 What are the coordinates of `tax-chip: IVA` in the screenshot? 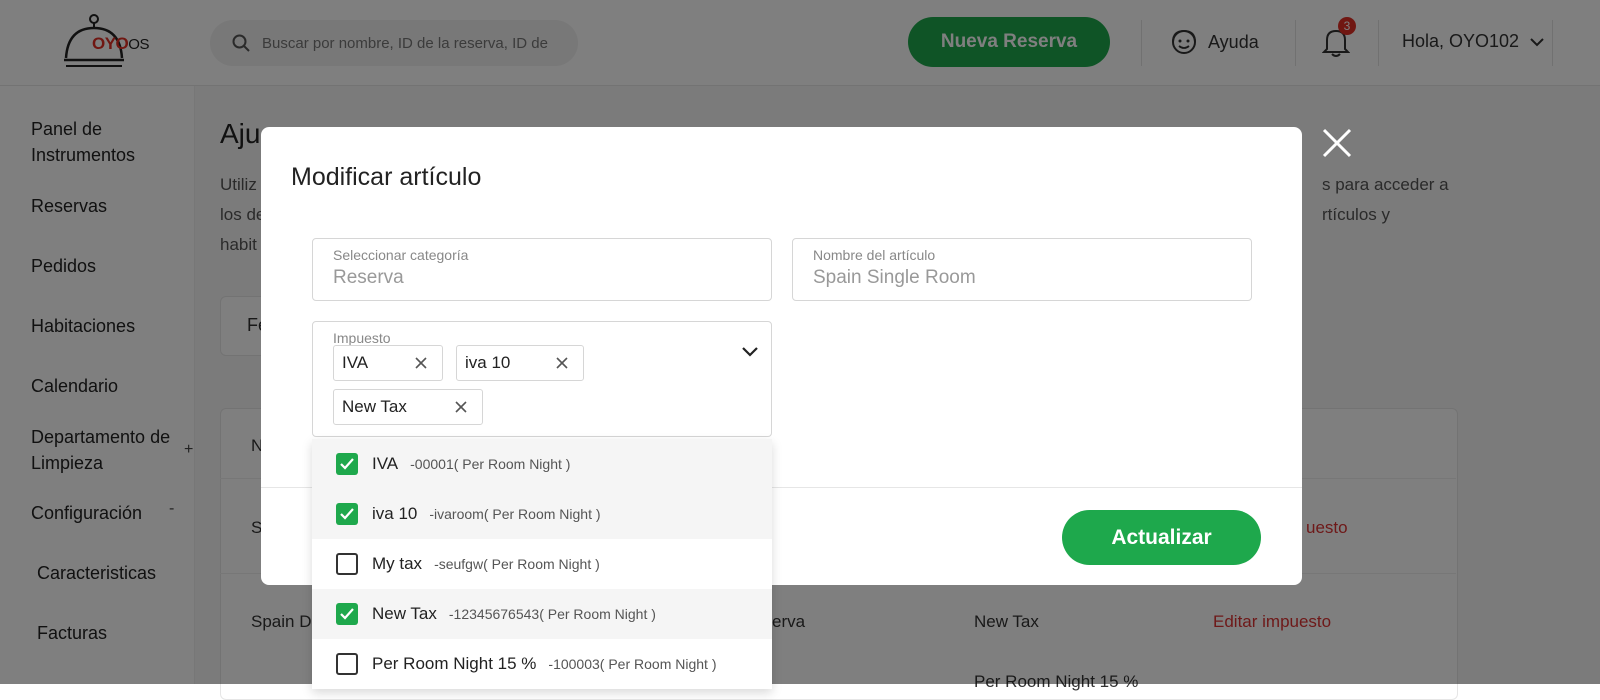 It's located at (388, 363).